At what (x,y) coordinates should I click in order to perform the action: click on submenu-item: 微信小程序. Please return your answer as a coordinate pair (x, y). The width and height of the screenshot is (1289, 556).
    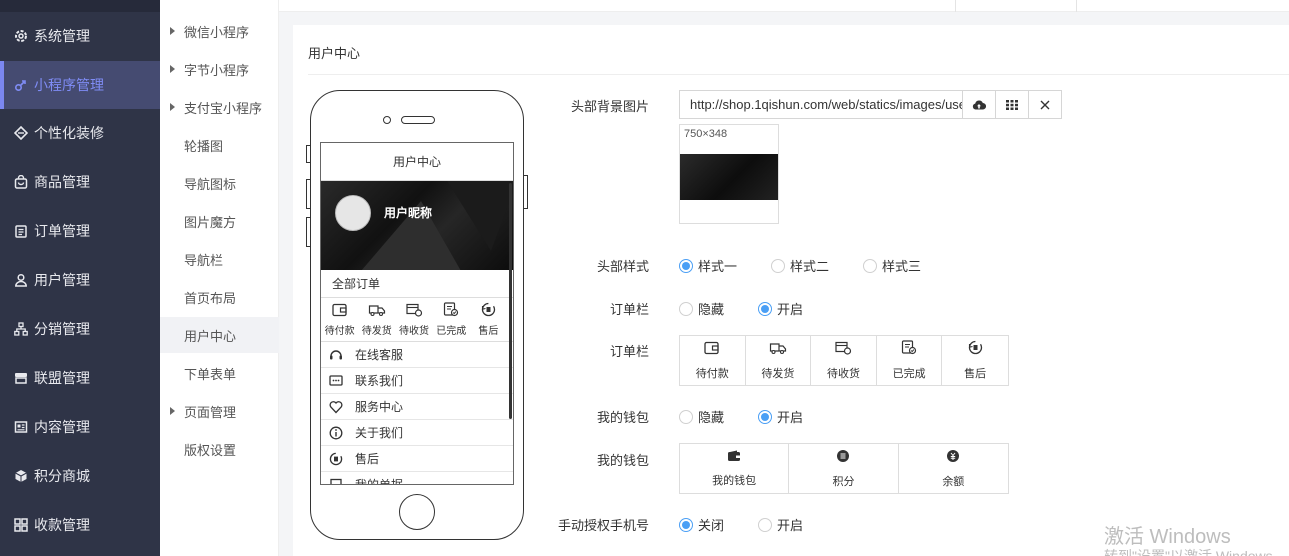
    Looking at the image, I should click on (219, 31).